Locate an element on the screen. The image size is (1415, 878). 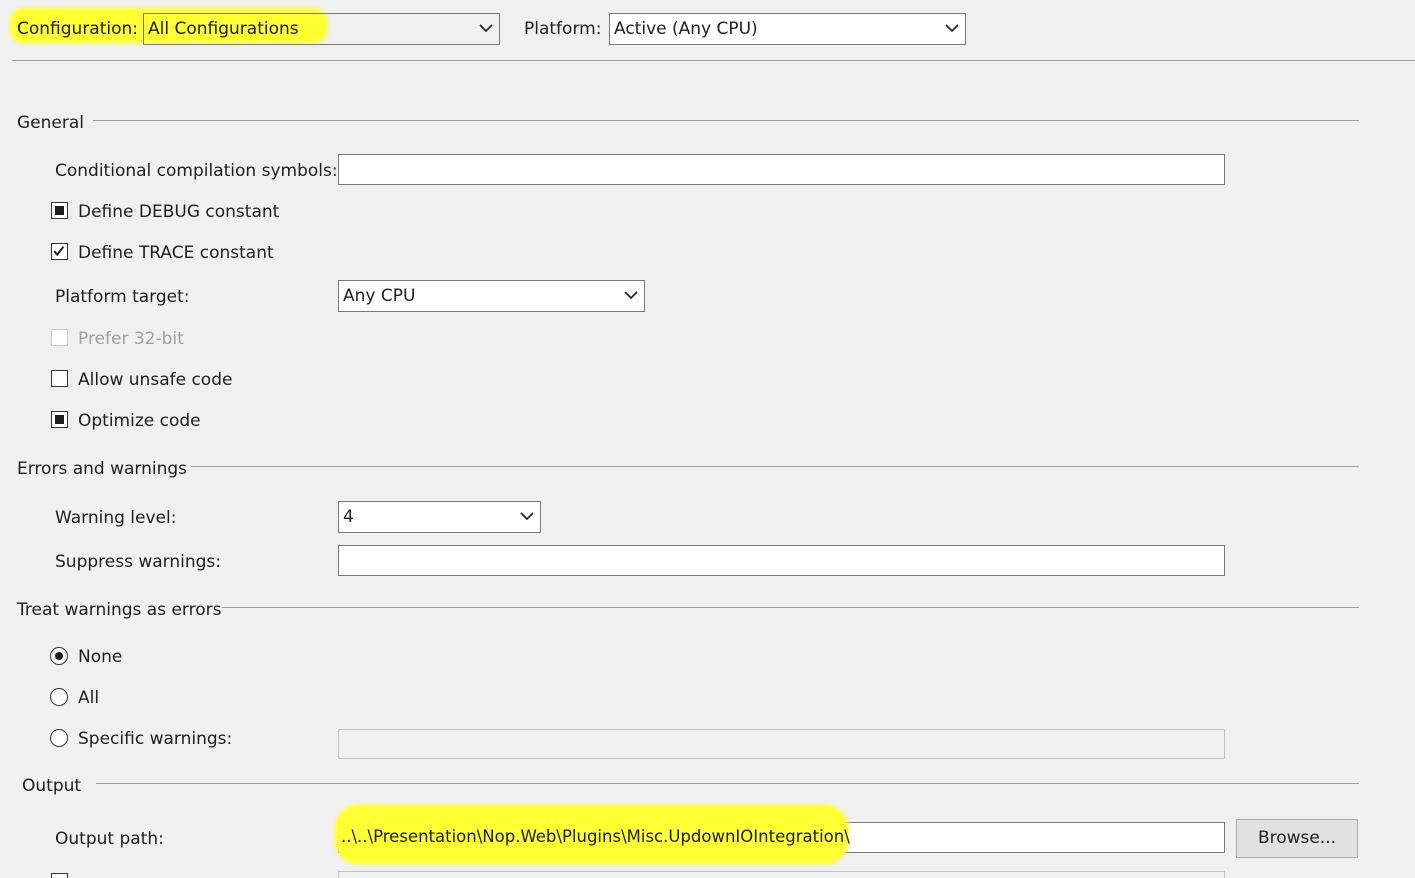
header-divider is located at coordinates (713, 60).